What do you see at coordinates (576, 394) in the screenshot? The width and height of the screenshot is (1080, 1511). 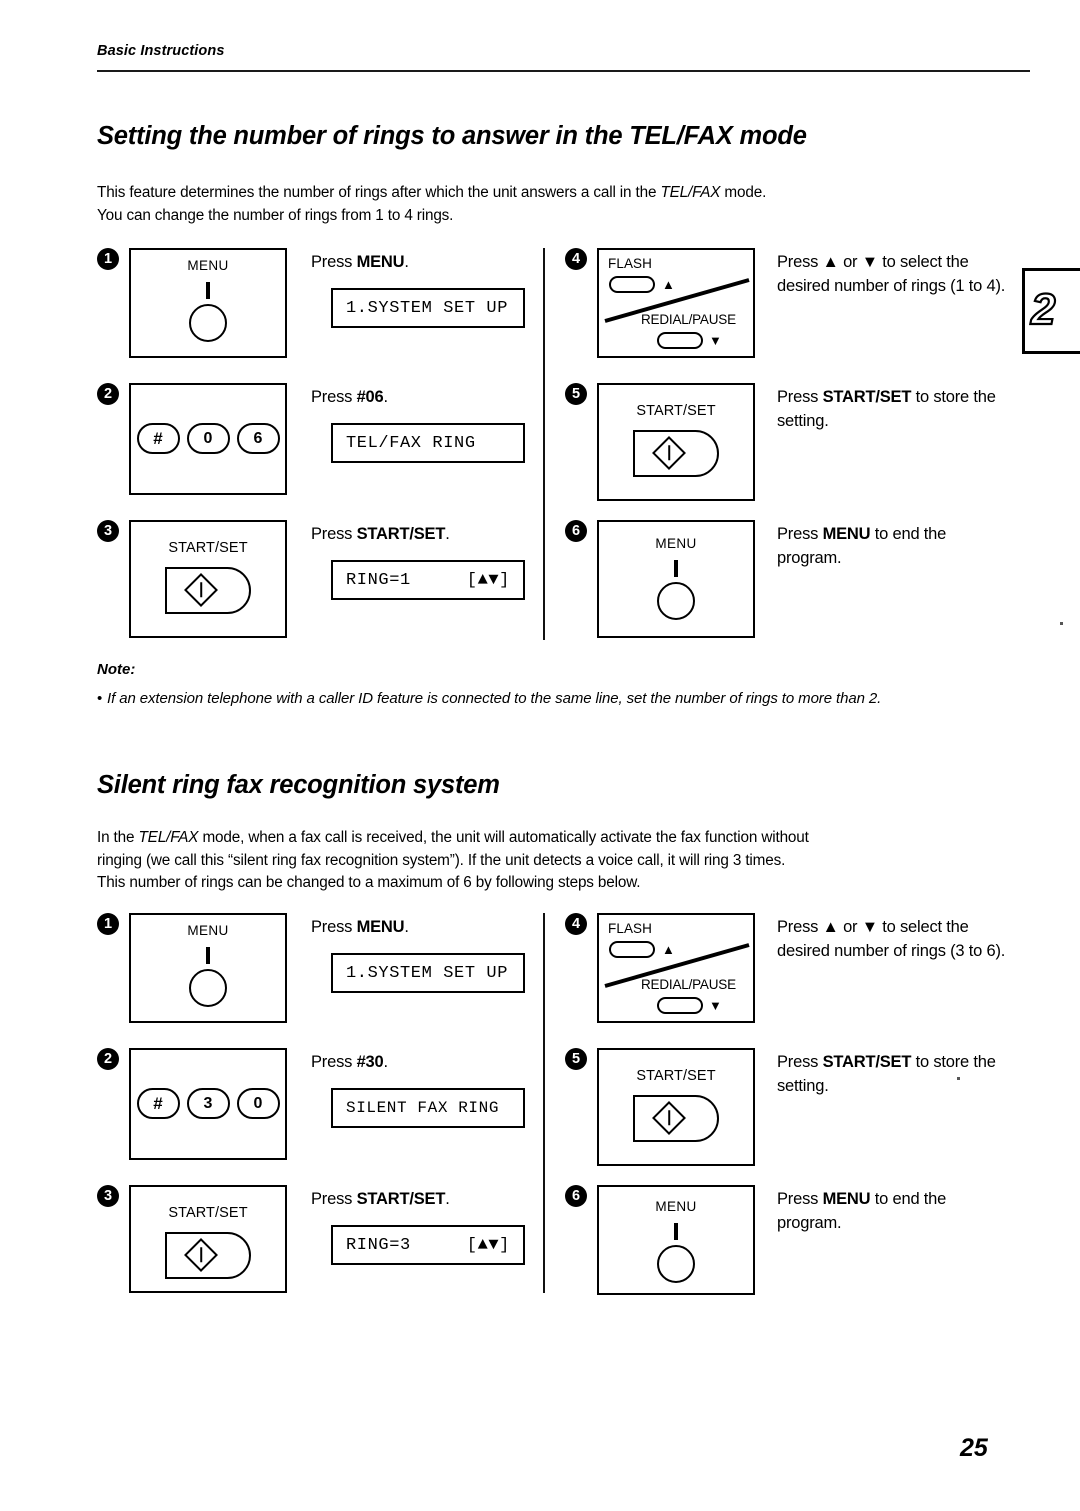 I see `step-number: 5` at bounding box center [576, 394].